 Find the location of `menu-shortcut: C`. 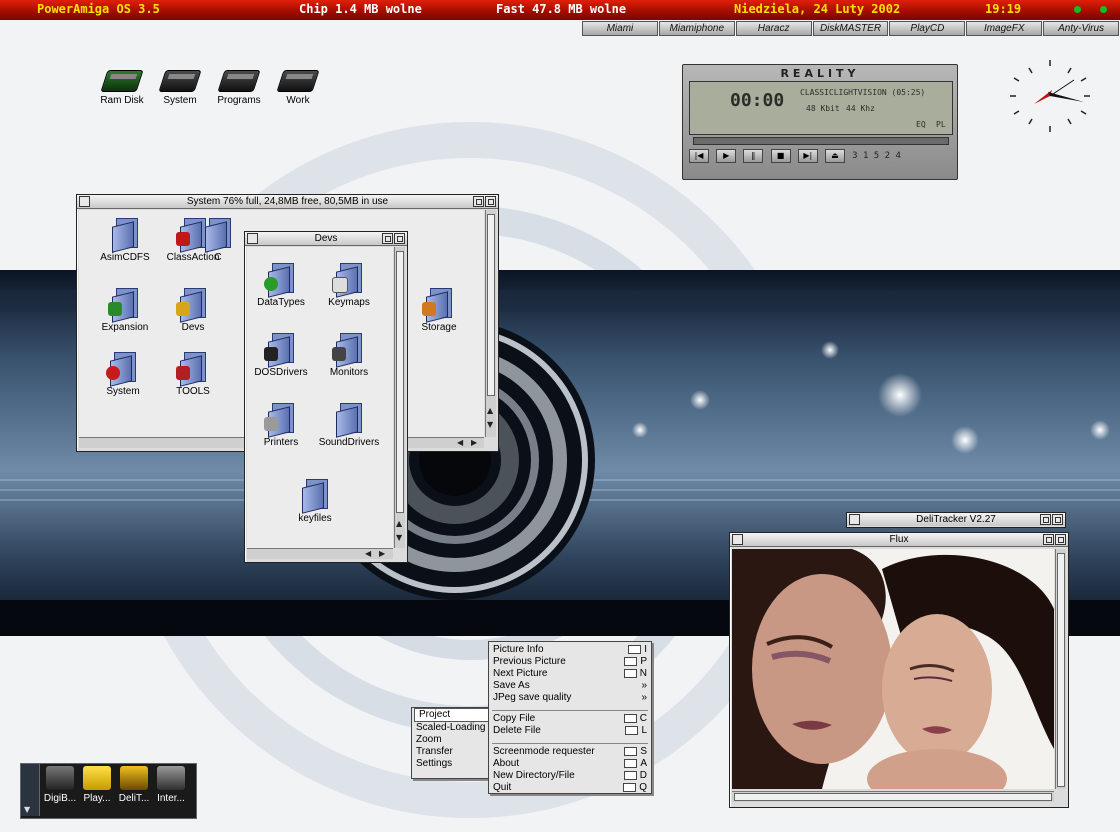

menu-shortcut: C is located at coordinates (643, 718).